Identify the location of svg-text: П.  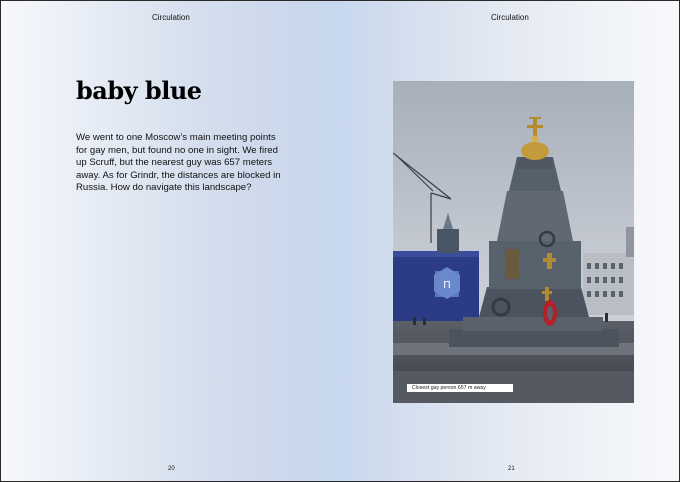
(446, 285).